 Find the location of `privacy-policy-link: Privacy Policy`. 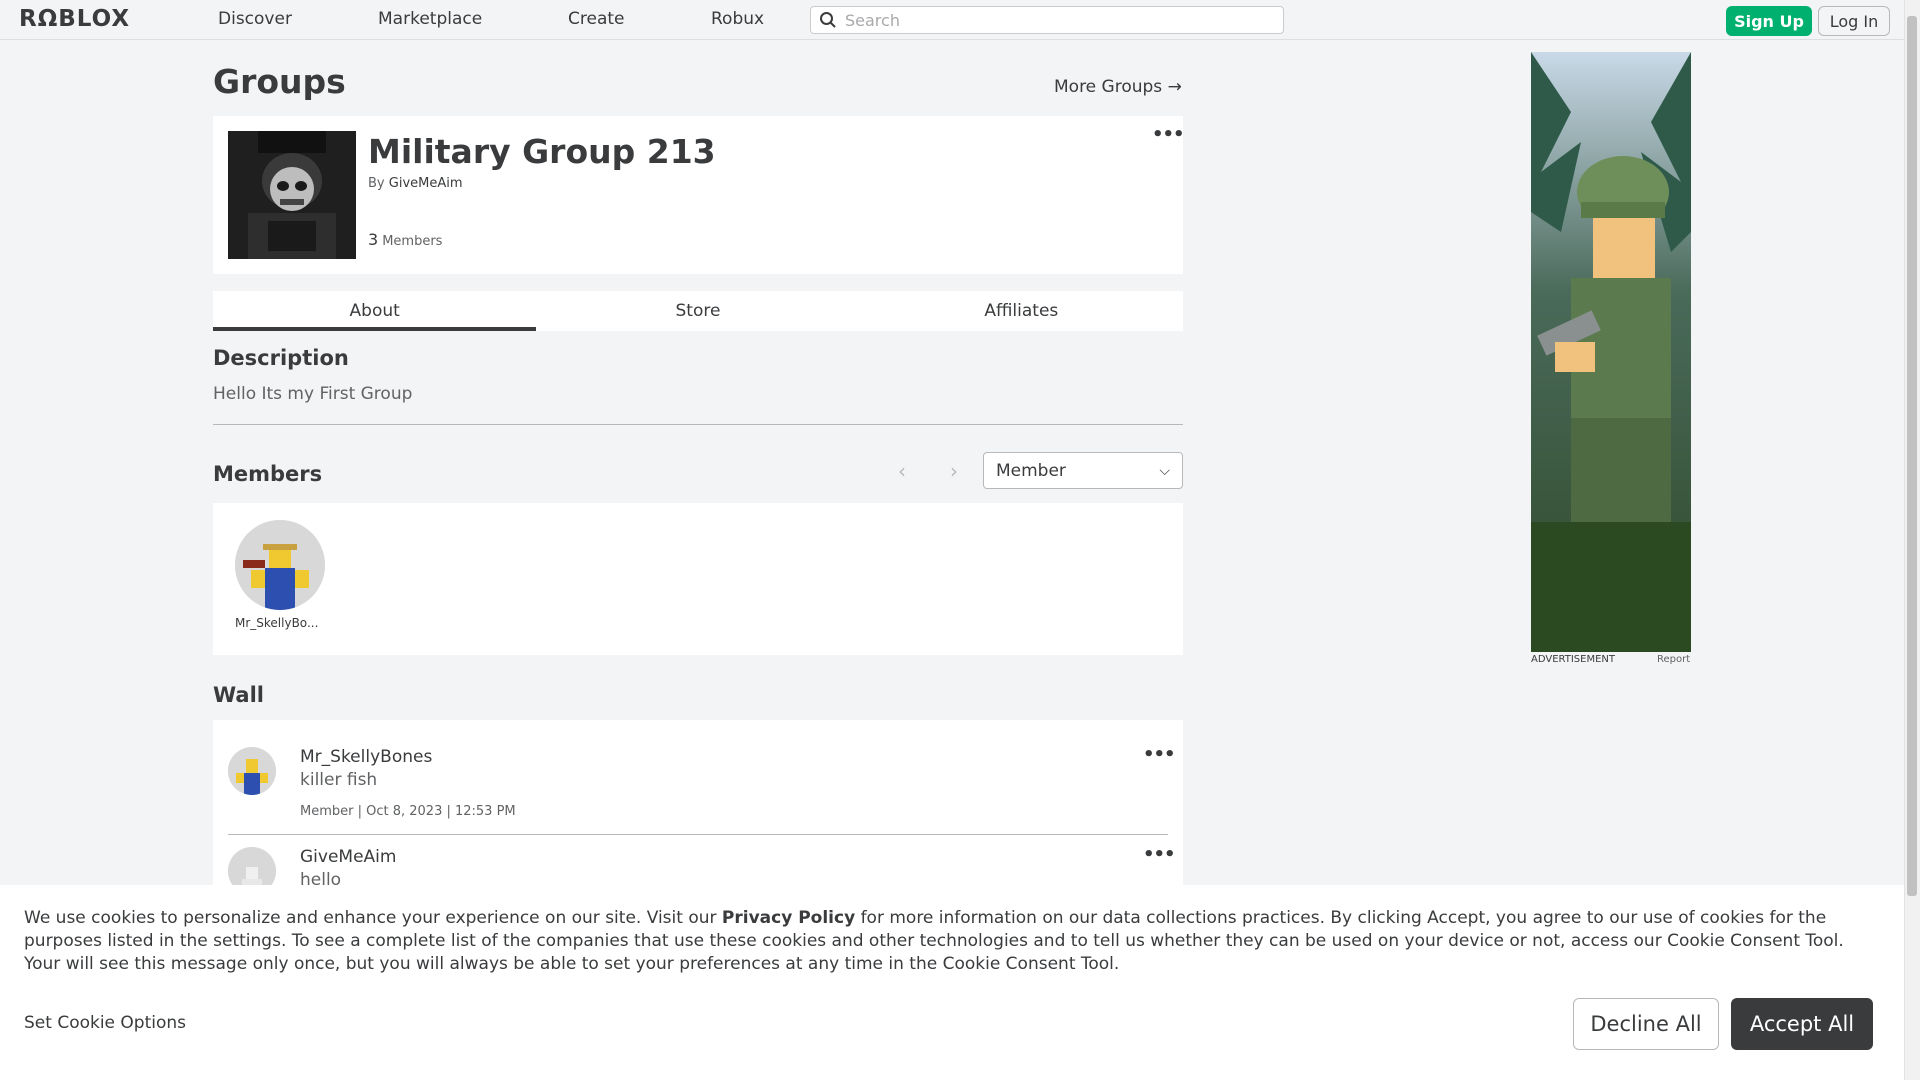

privacy-policy-link: Privacy Policy is located at coordinates (788, 918).